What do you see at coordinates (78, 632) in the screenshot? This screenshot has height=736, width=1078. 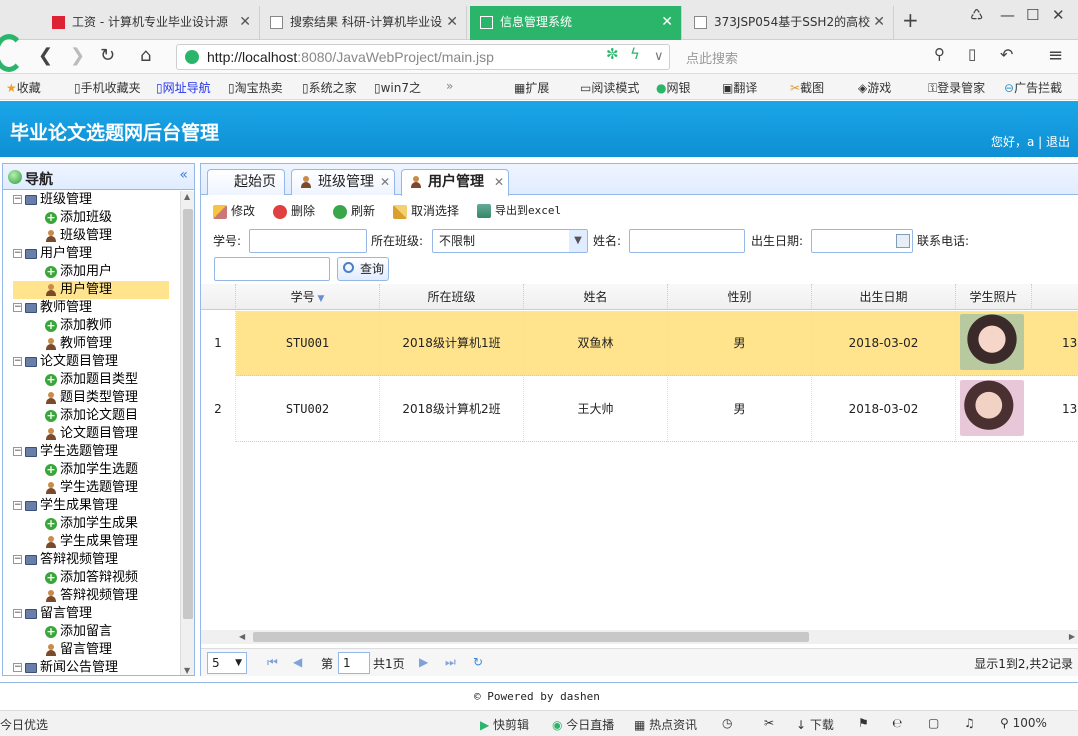 I see `nav-item: + 添加留言` at bounding box center [78, 632].